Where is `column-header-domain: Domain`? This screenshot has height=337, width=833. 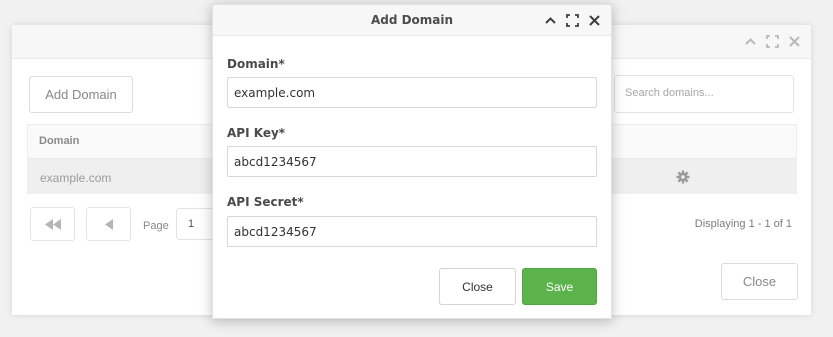 column-header-domain: Domain is located at coordinates (59, 141).